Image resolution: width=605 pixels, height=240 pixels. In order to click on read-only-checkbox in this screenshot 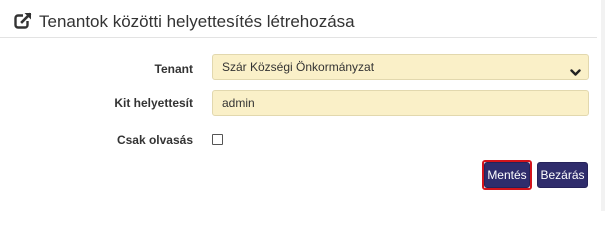, I will do `click(217, 139)`.